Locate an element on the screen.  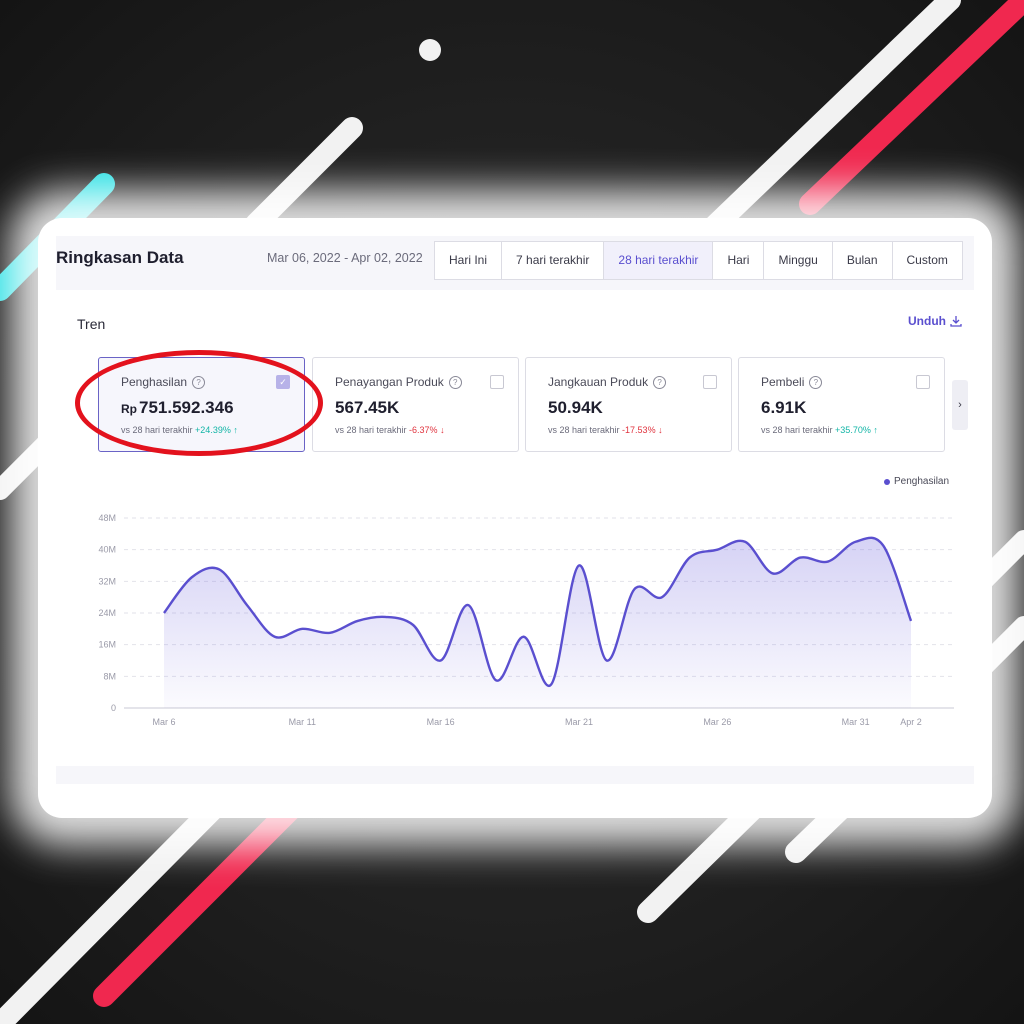
x-tick-label: Mar 11 is located at coordinates (302, 722).